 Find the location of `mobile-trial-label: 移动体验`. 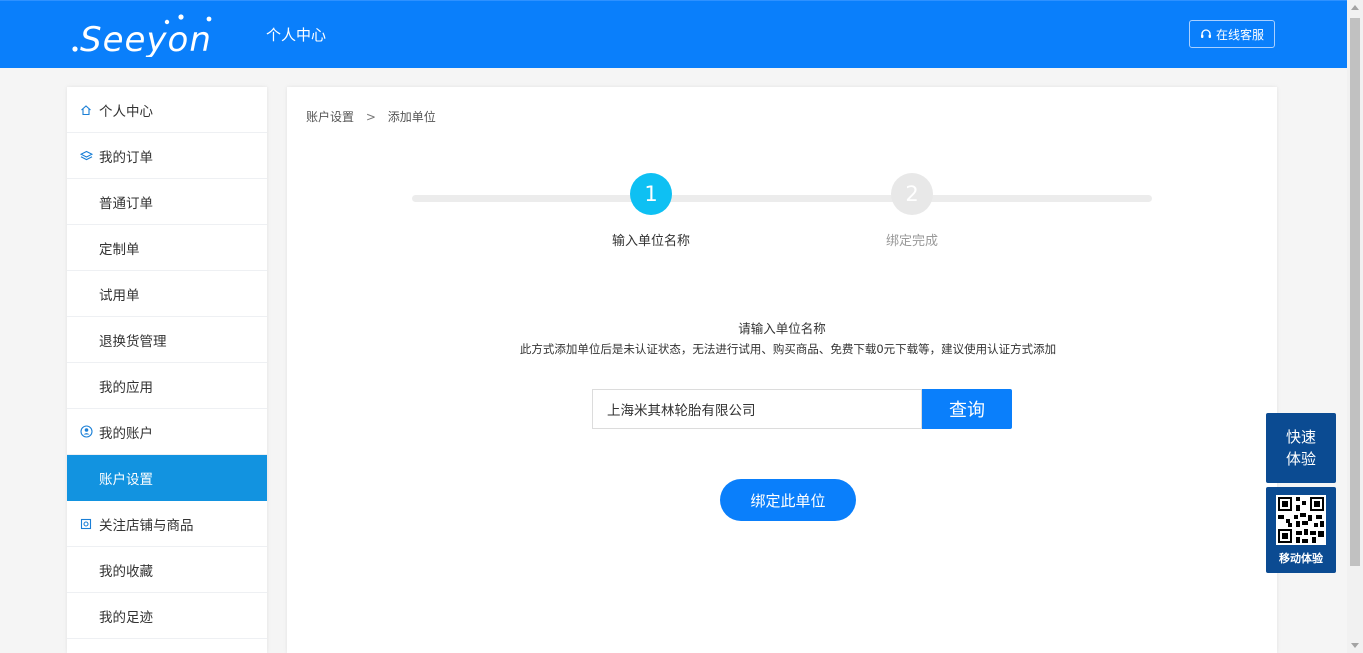

mobile-trial-label: 移动体验 is located at coordinates (1301, 558).